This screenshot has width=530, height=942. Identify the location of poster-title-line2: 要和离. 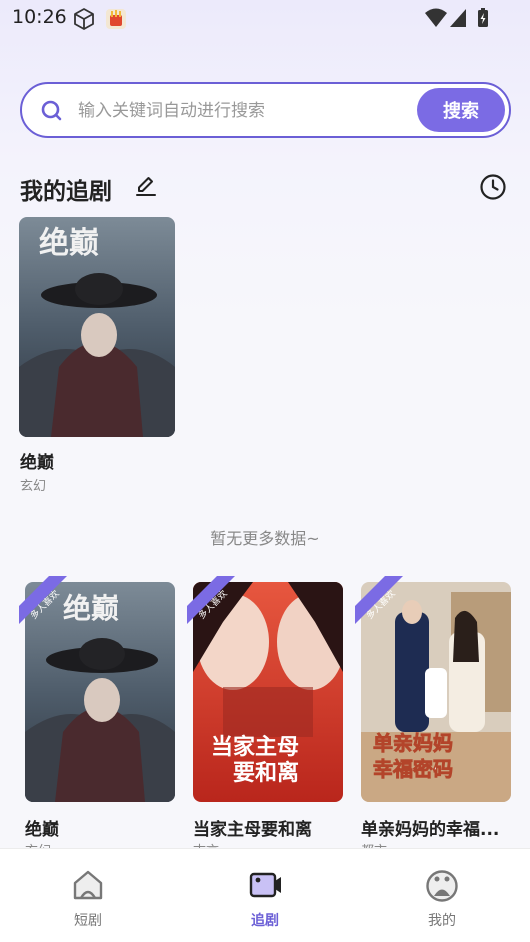
(266, 773).